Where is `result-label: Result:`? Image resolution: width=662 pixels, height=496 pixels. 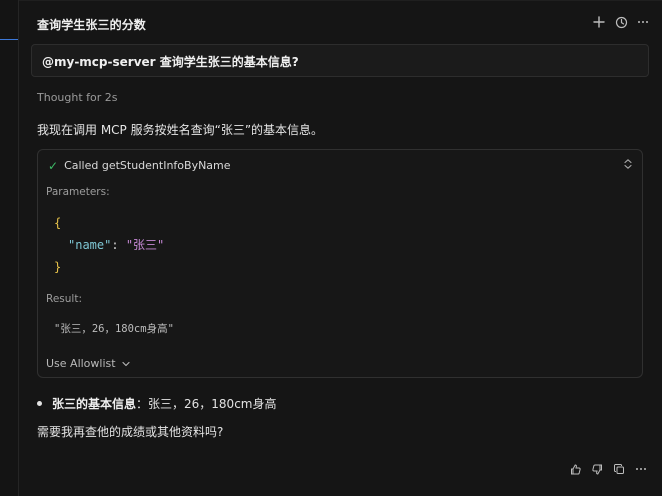
result-label: Result: is located at coordinates (64, 299).